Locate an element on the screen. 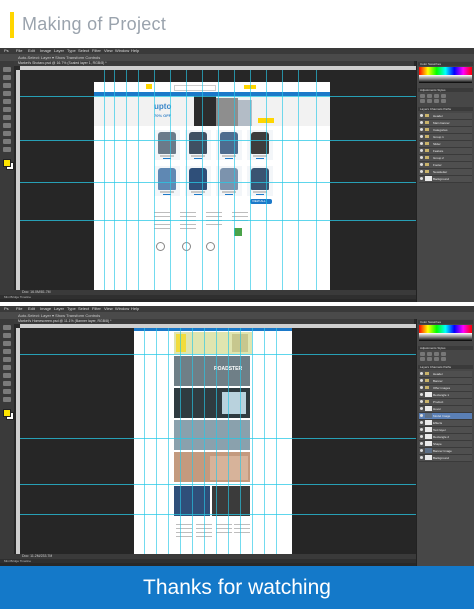 This screenshot has width=474, height=609. layer-row: Categories is located at coordinates (445, 130).